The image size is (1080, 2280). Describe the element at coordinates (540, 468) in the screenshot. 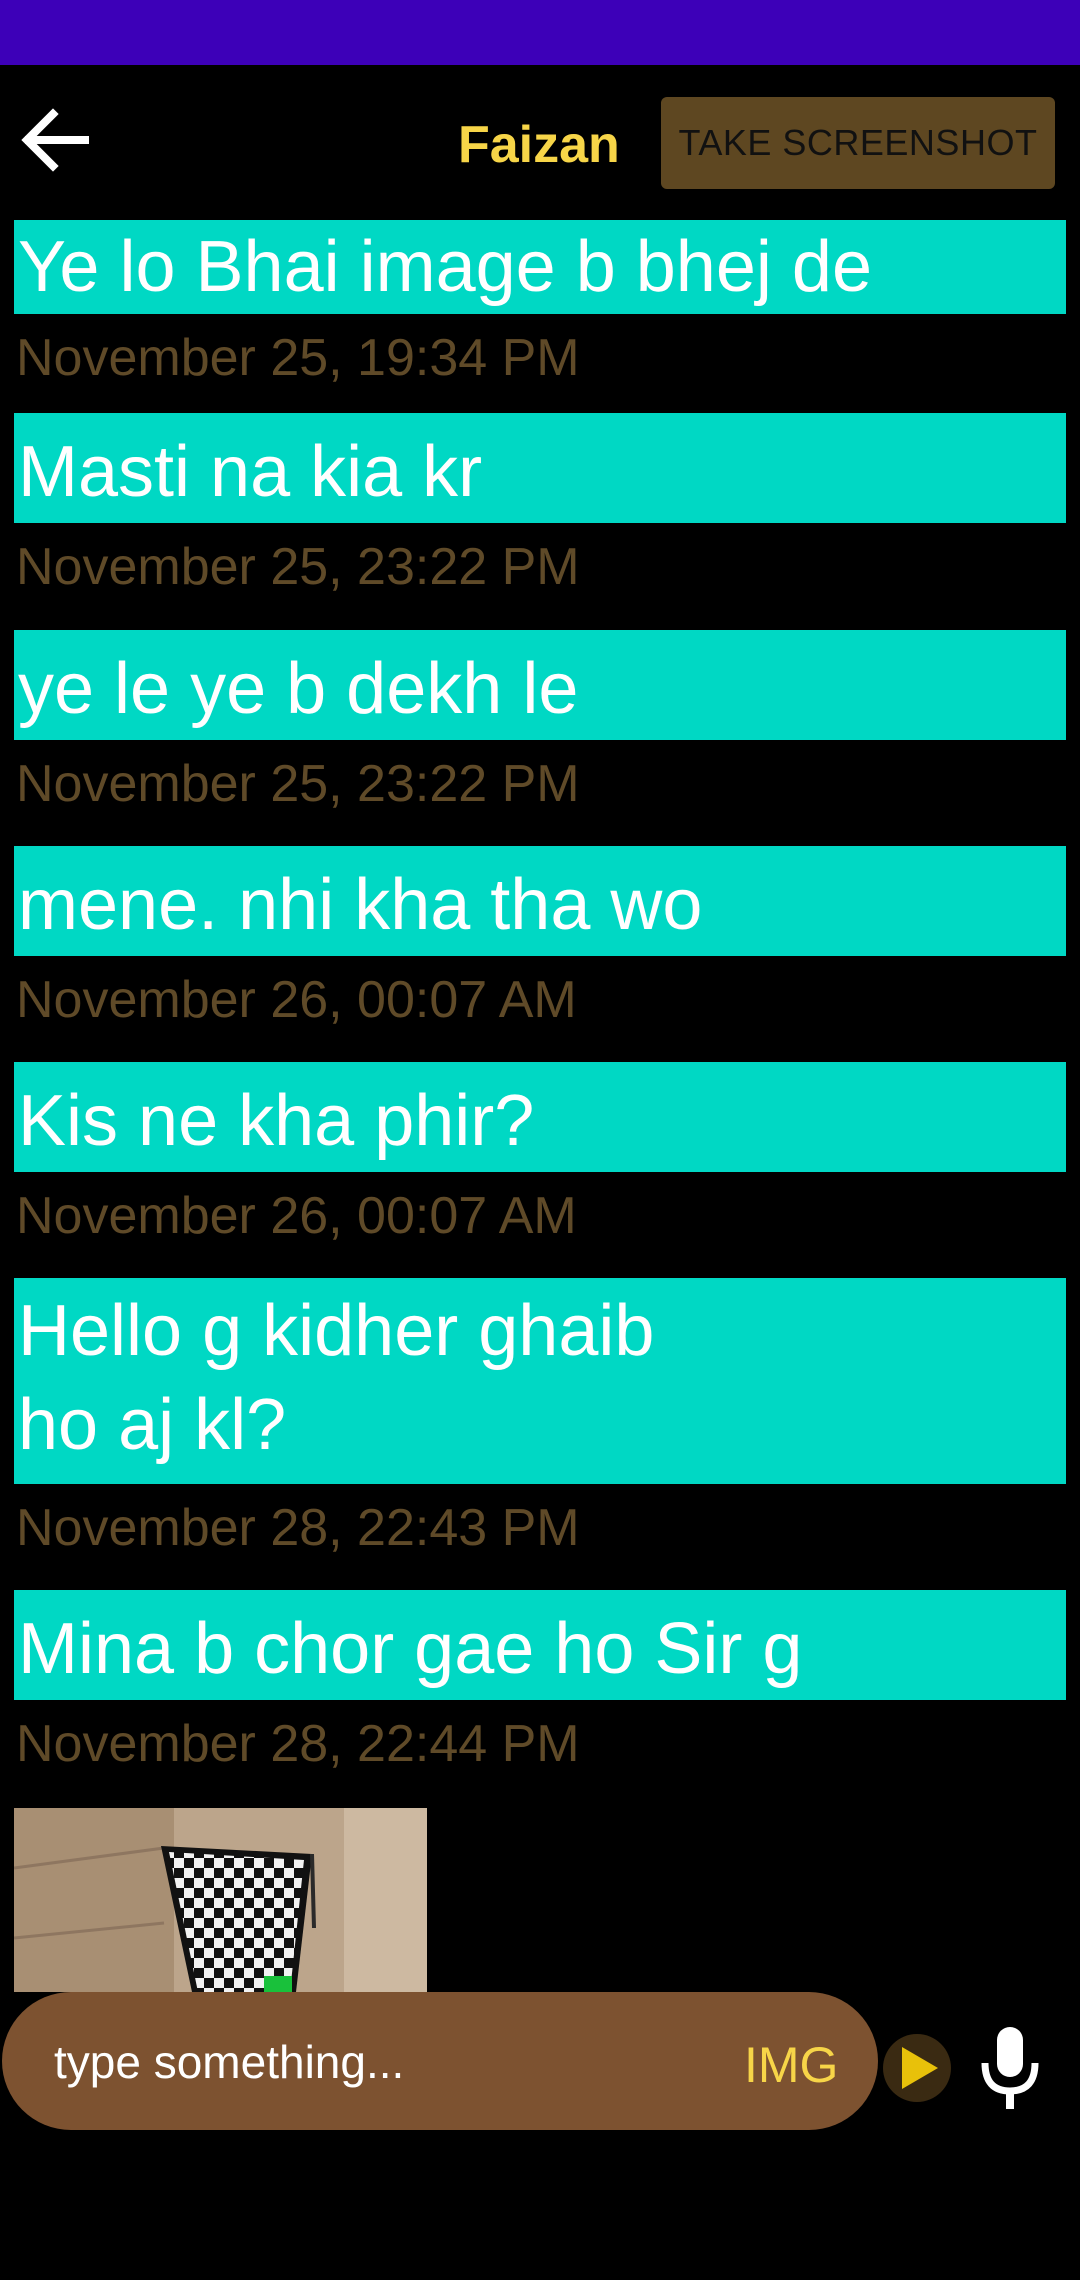

I see `message-bubble: Masti na kia kr` at that location.